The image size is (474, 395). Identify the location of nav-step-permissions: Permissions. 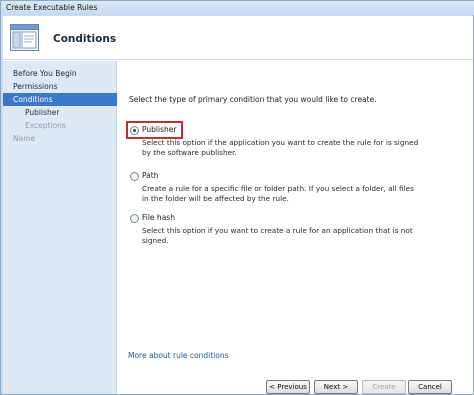
(60, 86).